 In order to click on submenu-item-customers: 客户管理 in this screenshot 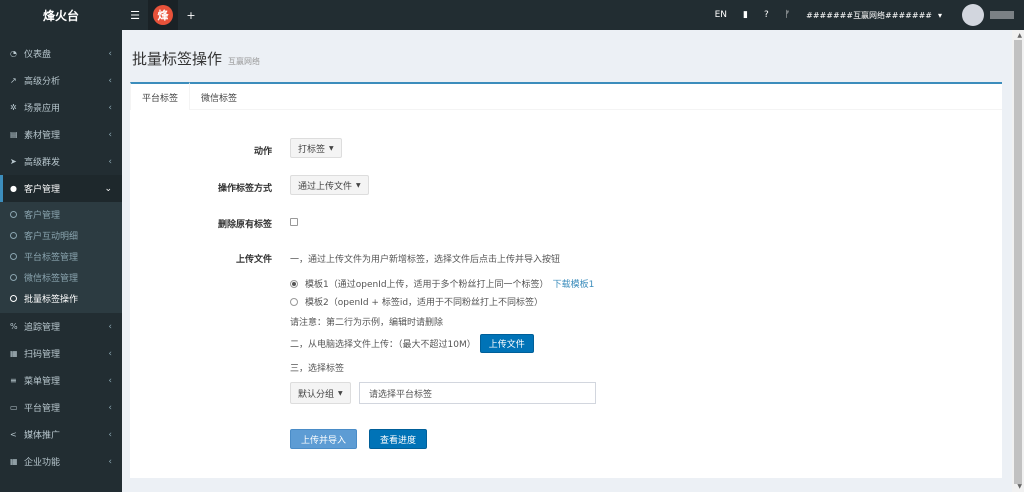, I will do `click(61, 214)`.